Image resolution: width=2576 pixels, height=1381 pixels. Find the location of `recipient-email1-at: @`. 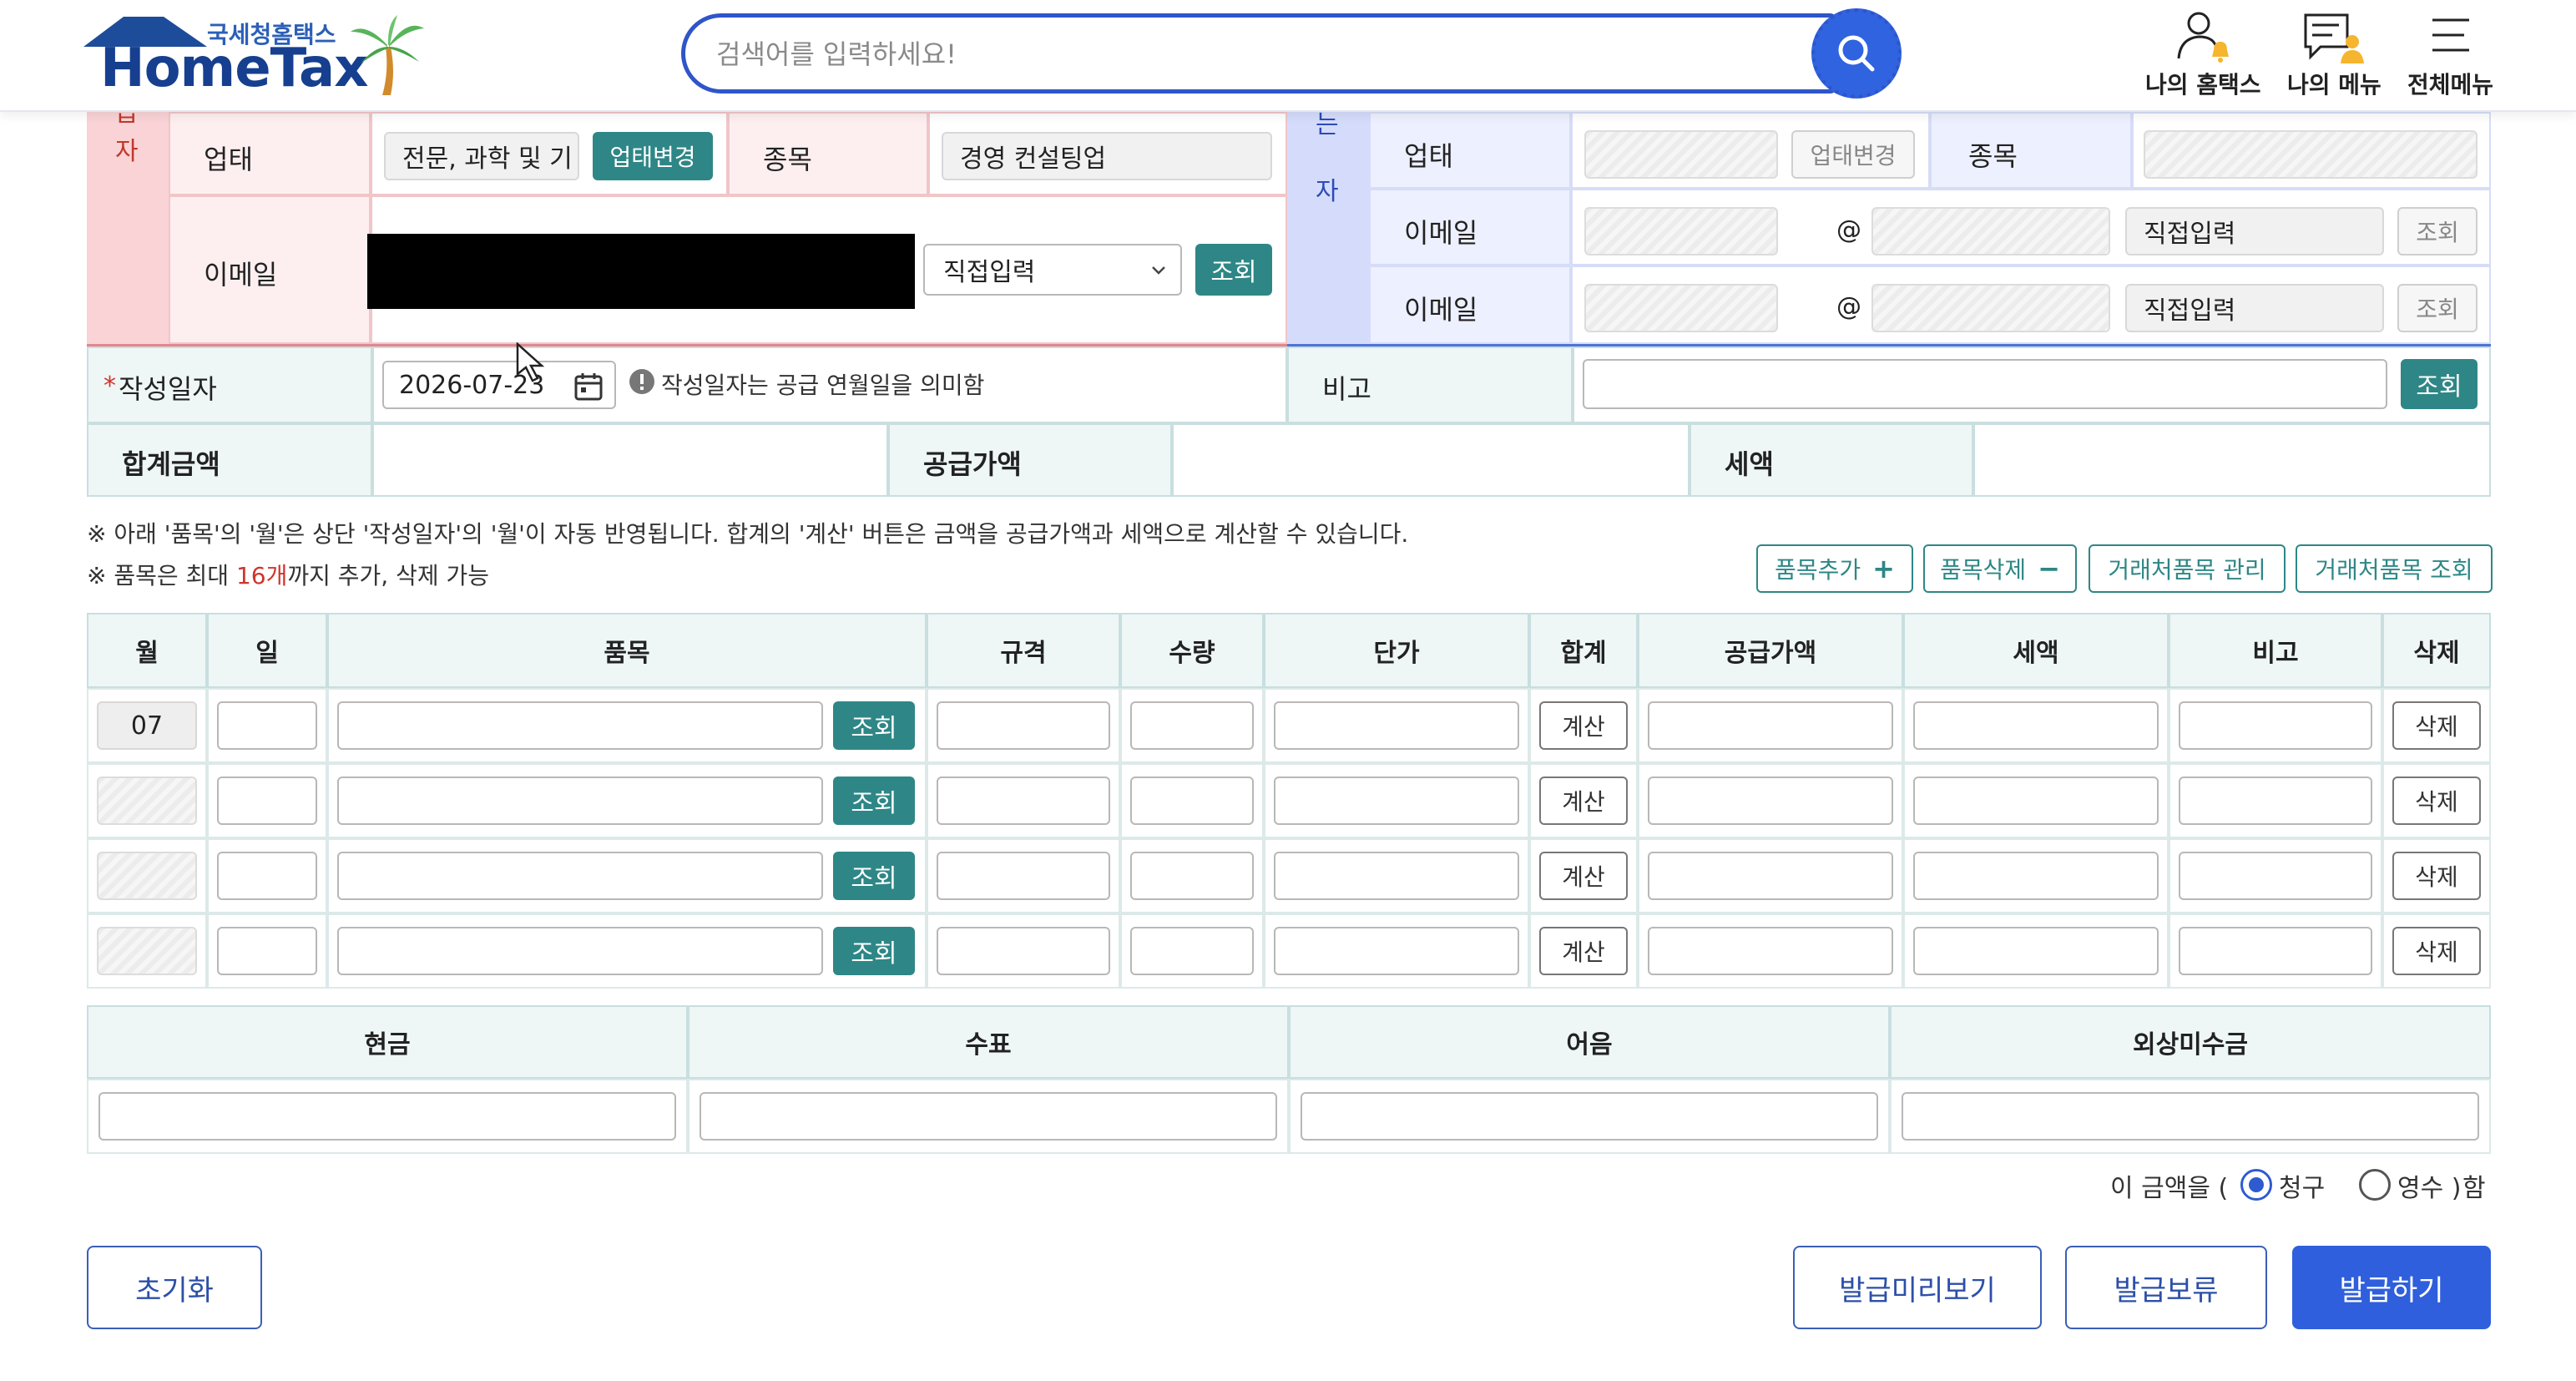

recipient-email1-at: @ is located at coordinates (1848, 230).